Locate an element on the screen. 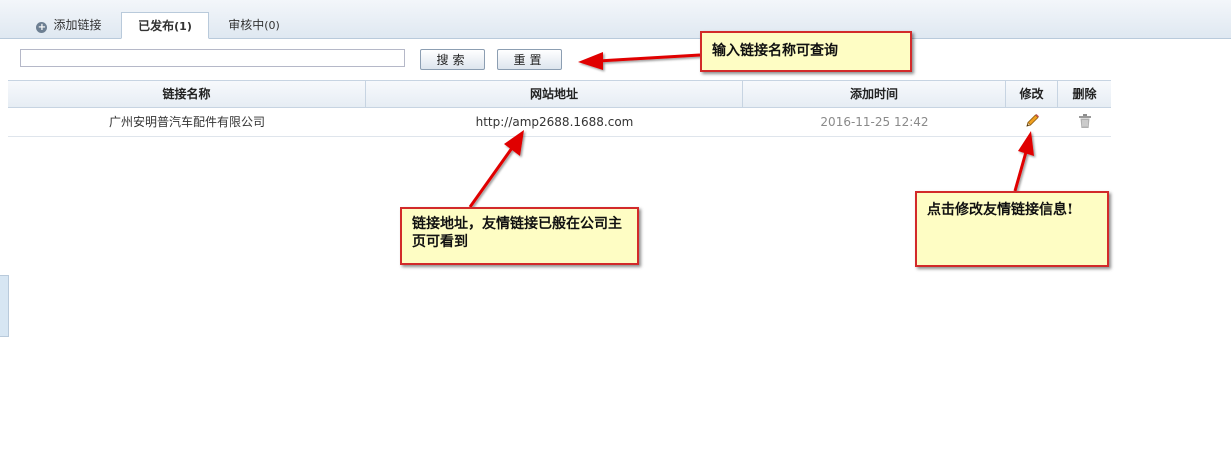 This screenshot has height=465, width=1231. side-collapse-handle is located at coordinates (4, 306).